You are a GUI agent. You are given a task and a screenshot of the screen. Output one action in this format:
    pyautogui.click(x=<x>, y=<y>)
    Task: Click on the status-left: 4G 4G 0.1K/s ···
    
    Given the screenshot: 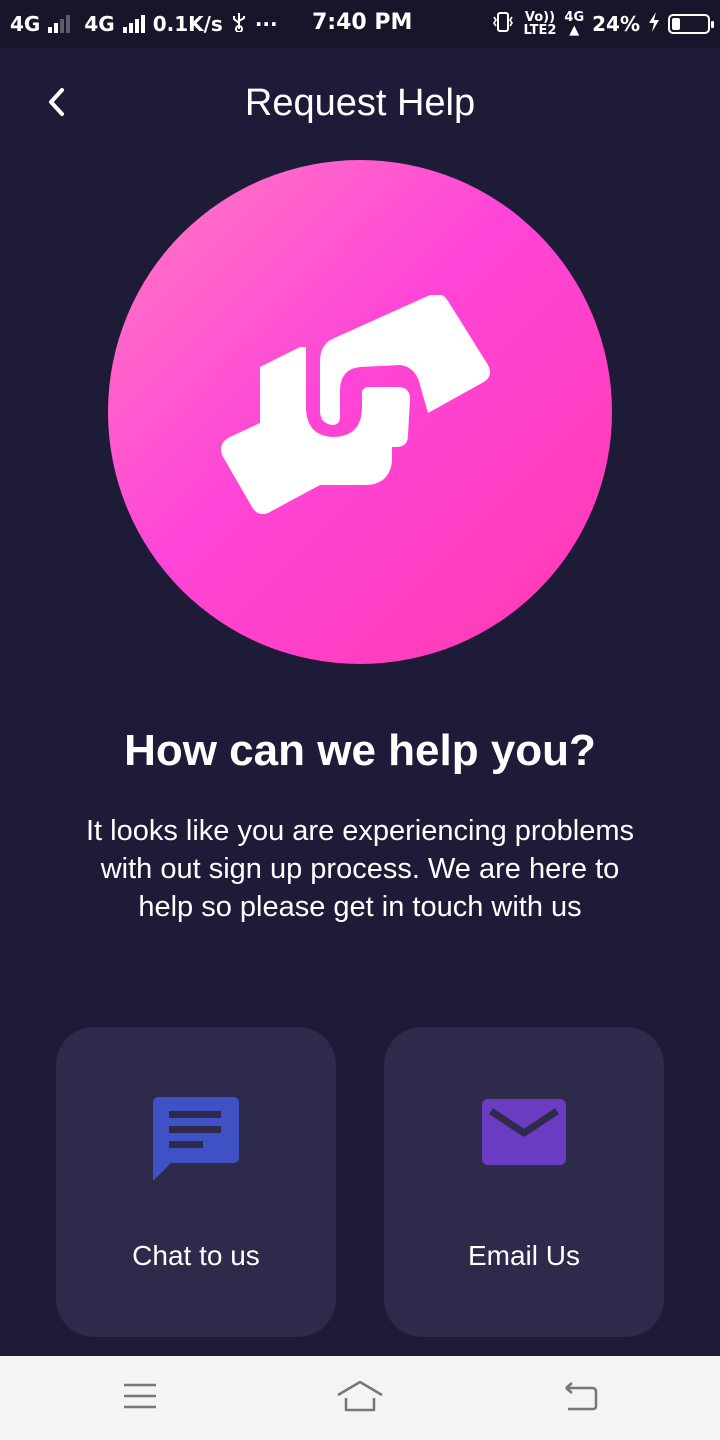 What is the action you would take?
    pyautogui.click(x=144, y=24)
    